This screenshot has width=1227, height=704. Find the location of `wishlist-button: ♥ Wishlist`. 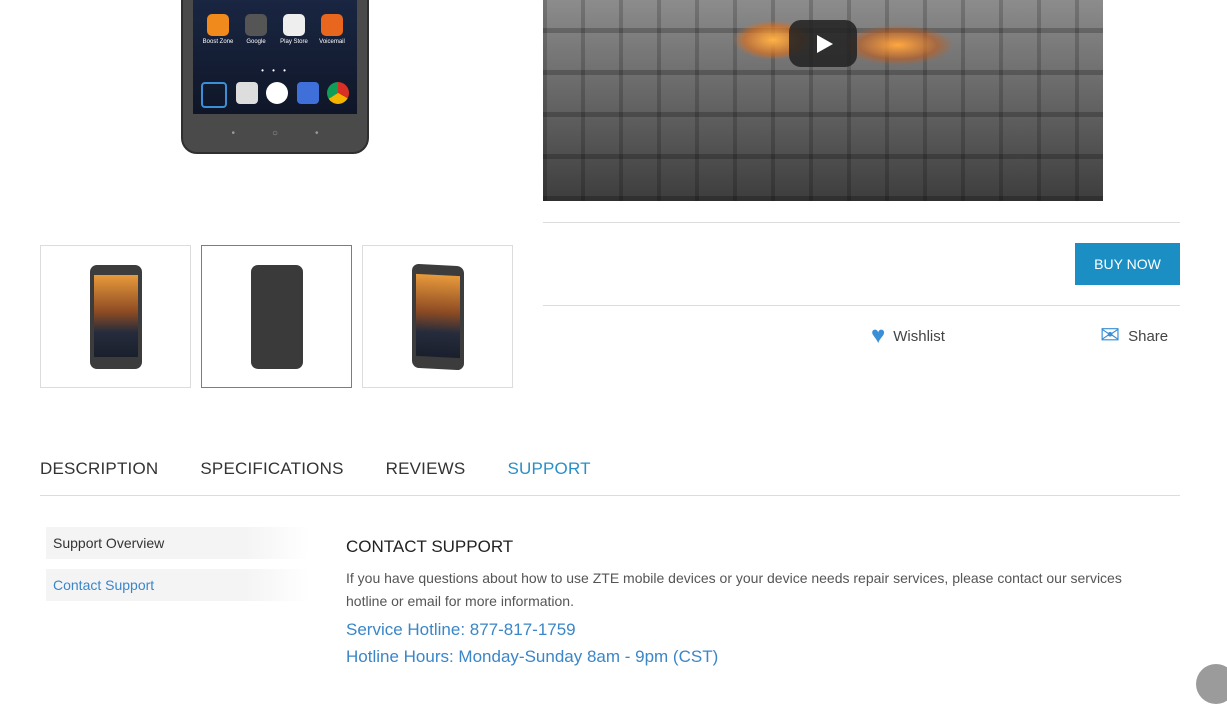

wishlist-button: ♥ Wishlist is located at coordinates (908, 336).